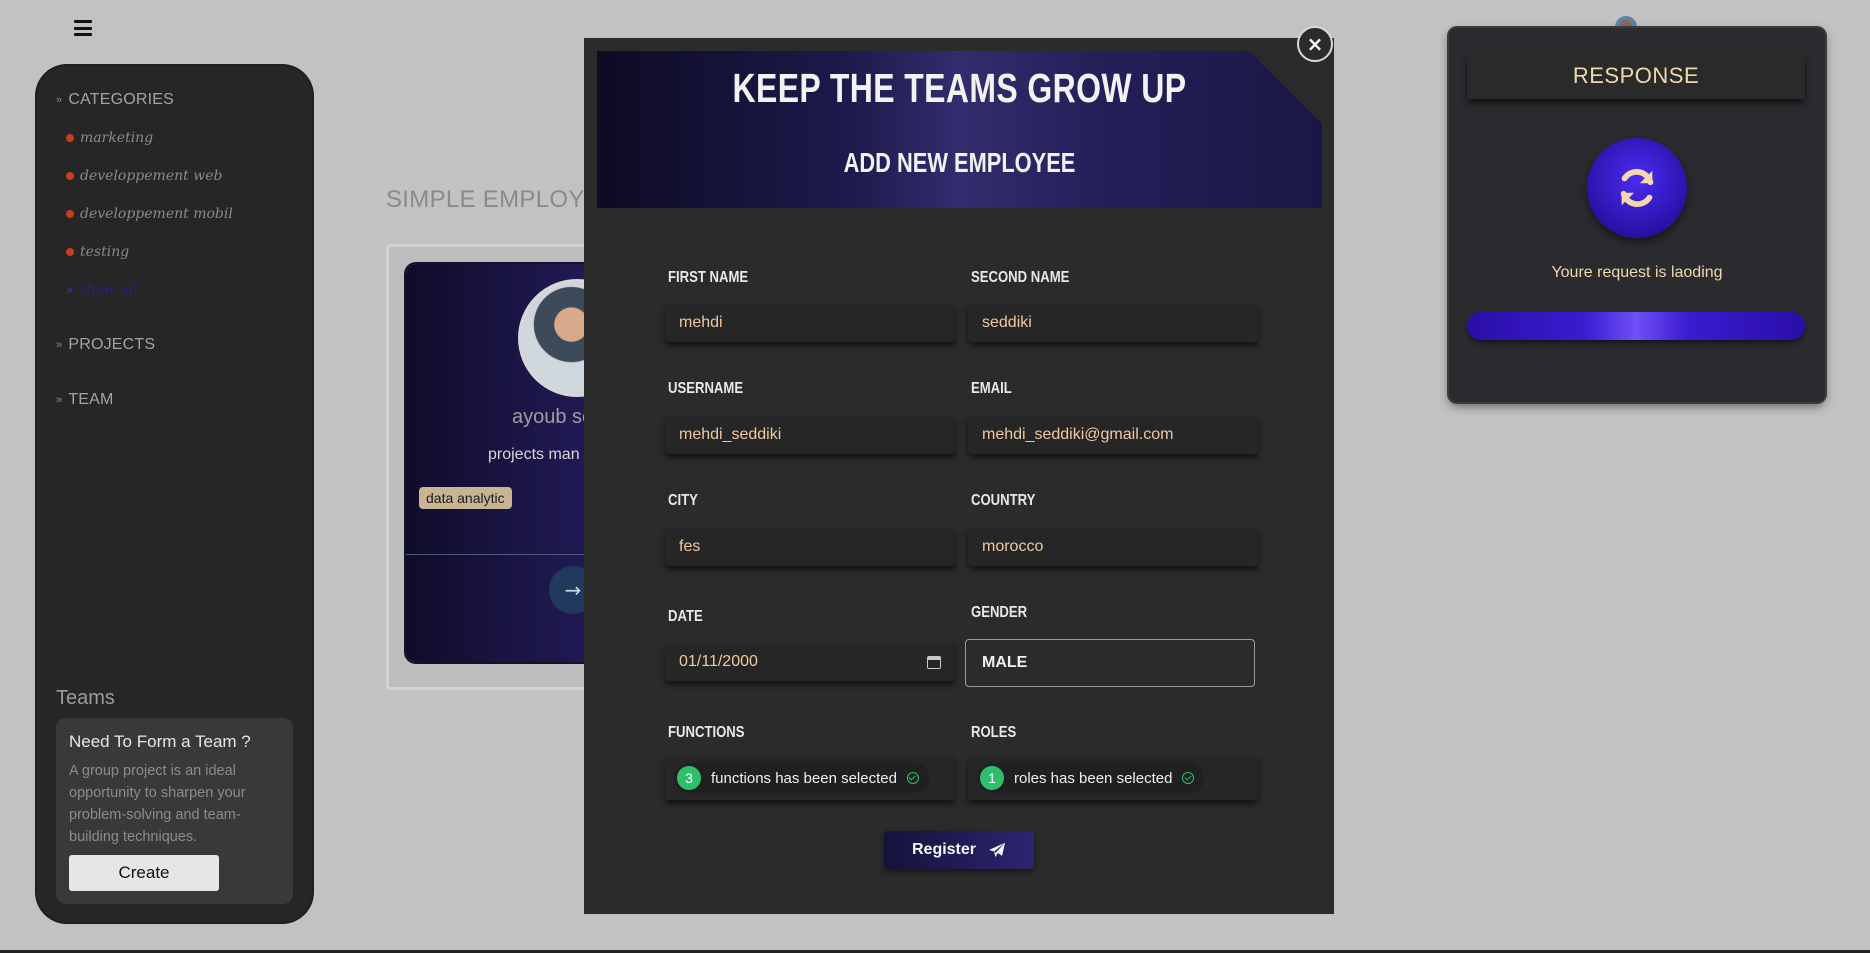  What do you see at coordinates (1005, 662) in the screenshot?
I see `gender-value: MALE` at bounding box center [1005, 662].